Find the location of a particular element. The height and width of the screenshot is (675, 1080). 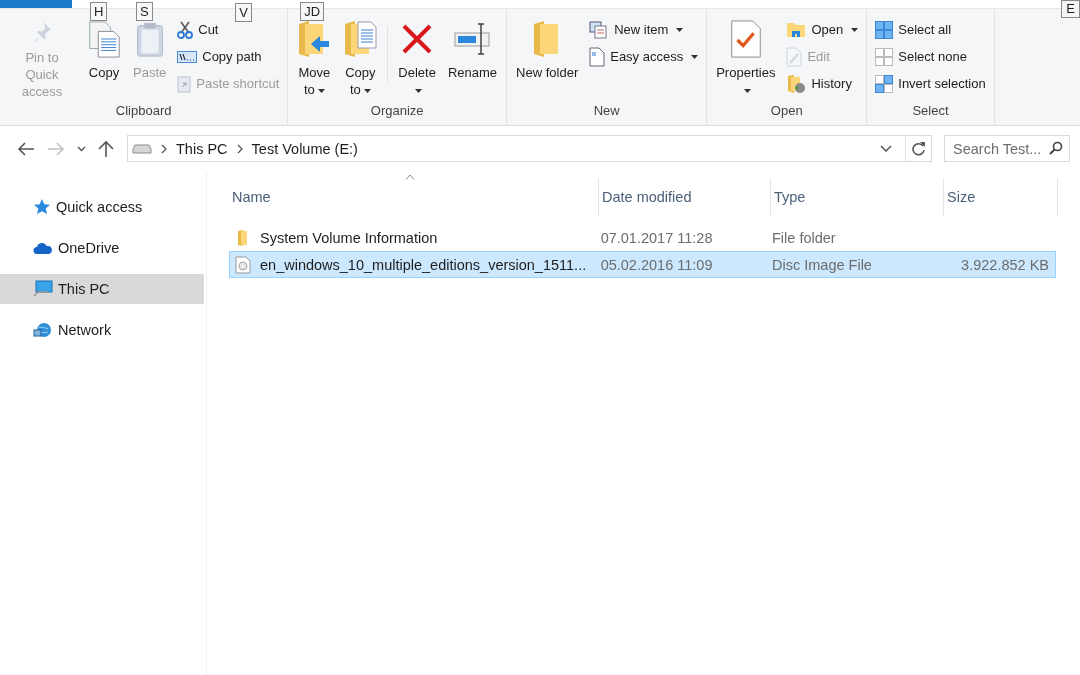

navigation-item: OneDrive is located at coordinates (102, 248).